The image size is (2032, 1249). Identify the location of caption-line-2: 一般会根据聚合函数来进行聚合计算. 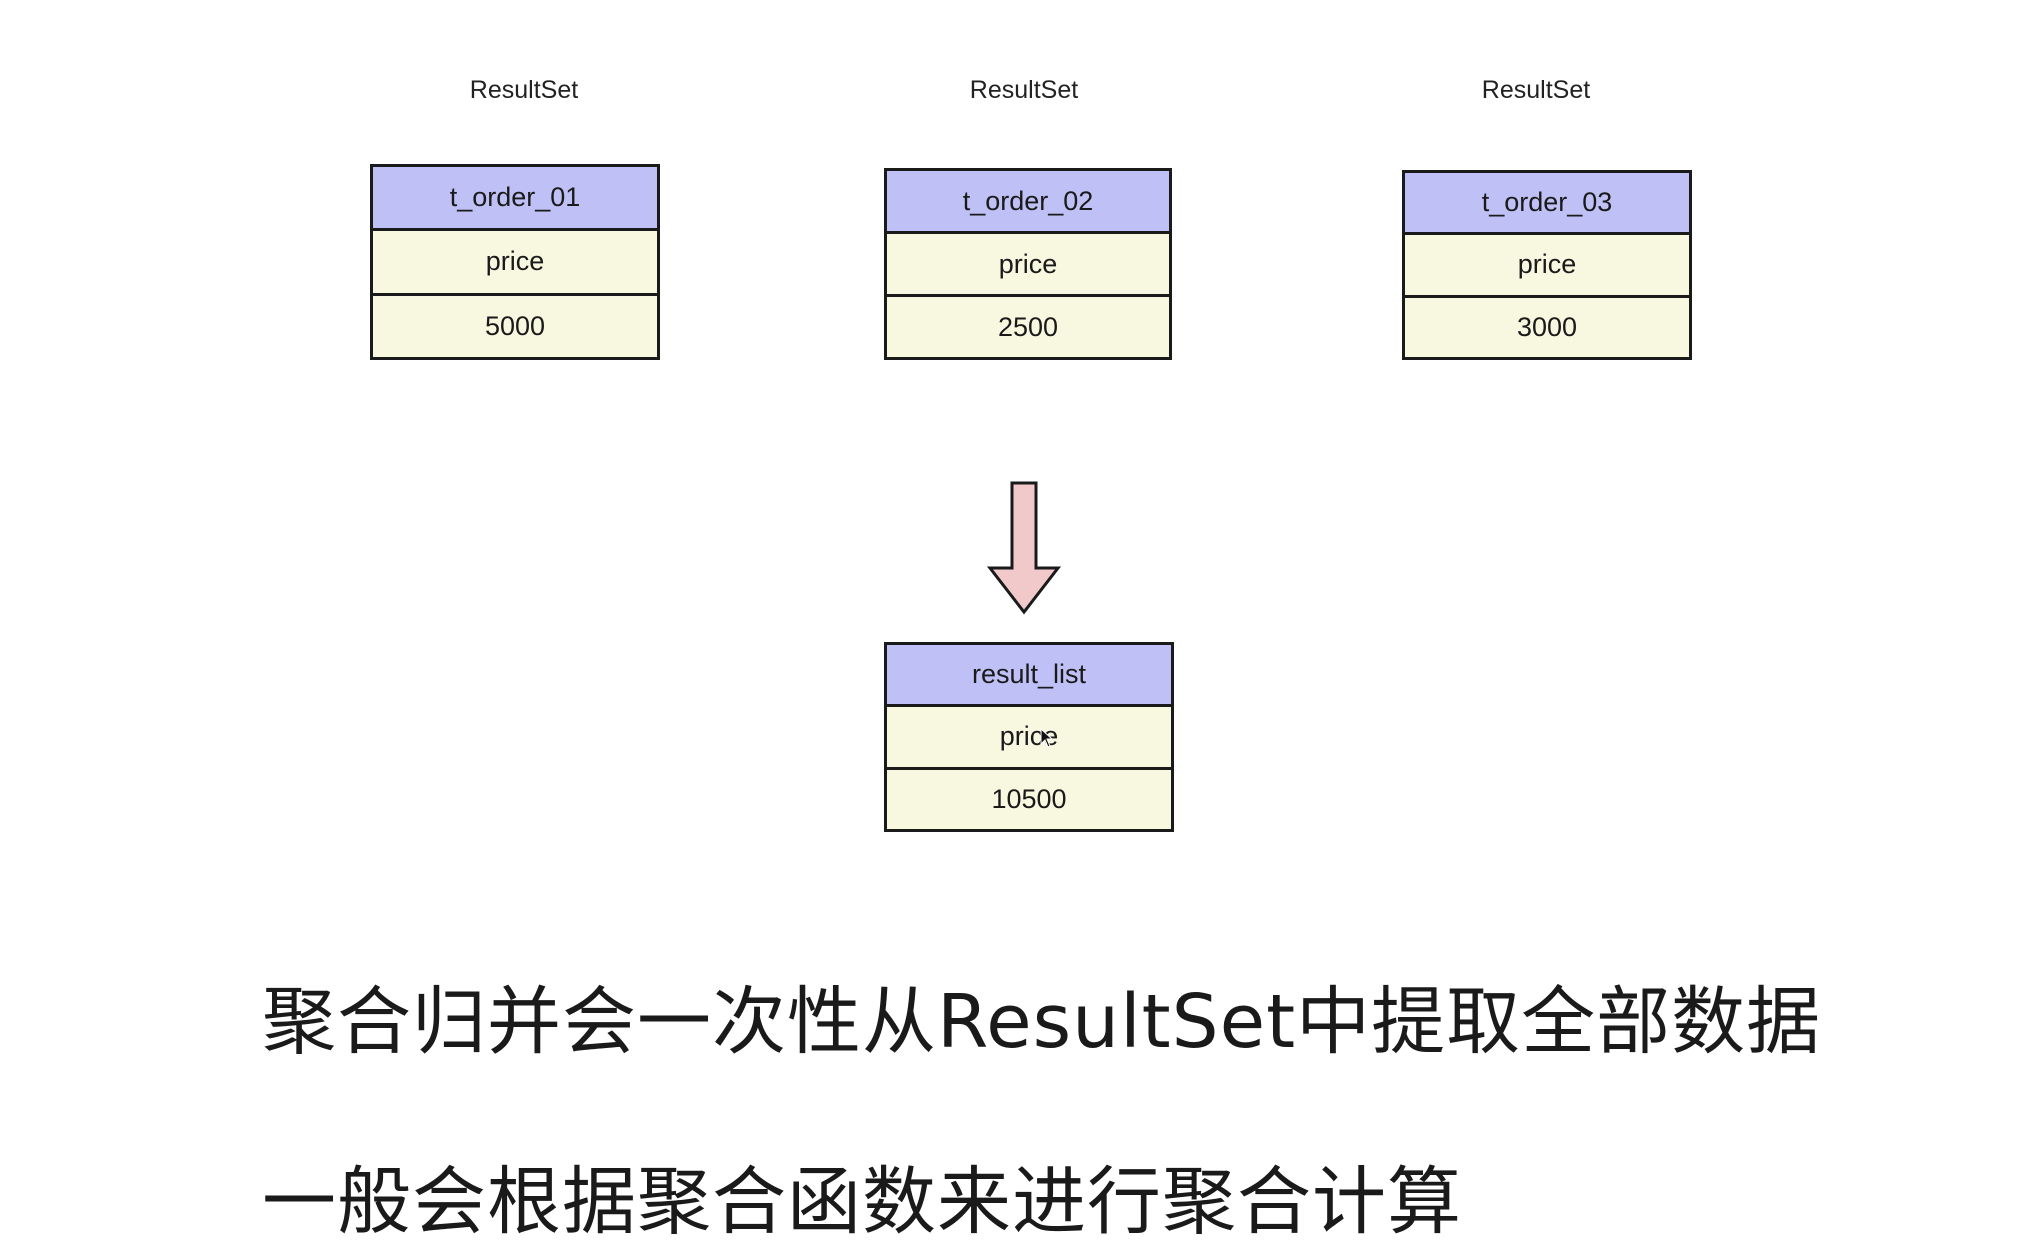
(862, 1202).